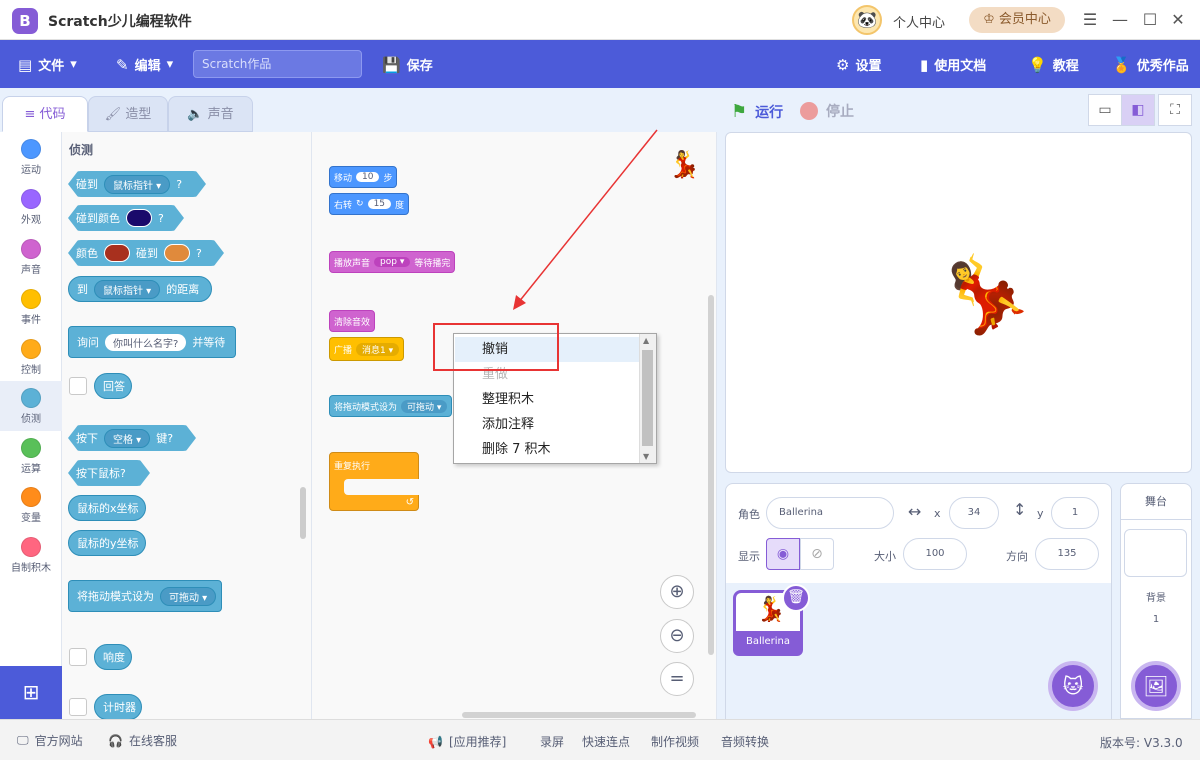 This screenshot has width=1200, height=760. What do you see at coordinates (548, 424) in the screenshot?
I see `context-menu-add-comment: 添加注释` at bounding box center [548, 424].